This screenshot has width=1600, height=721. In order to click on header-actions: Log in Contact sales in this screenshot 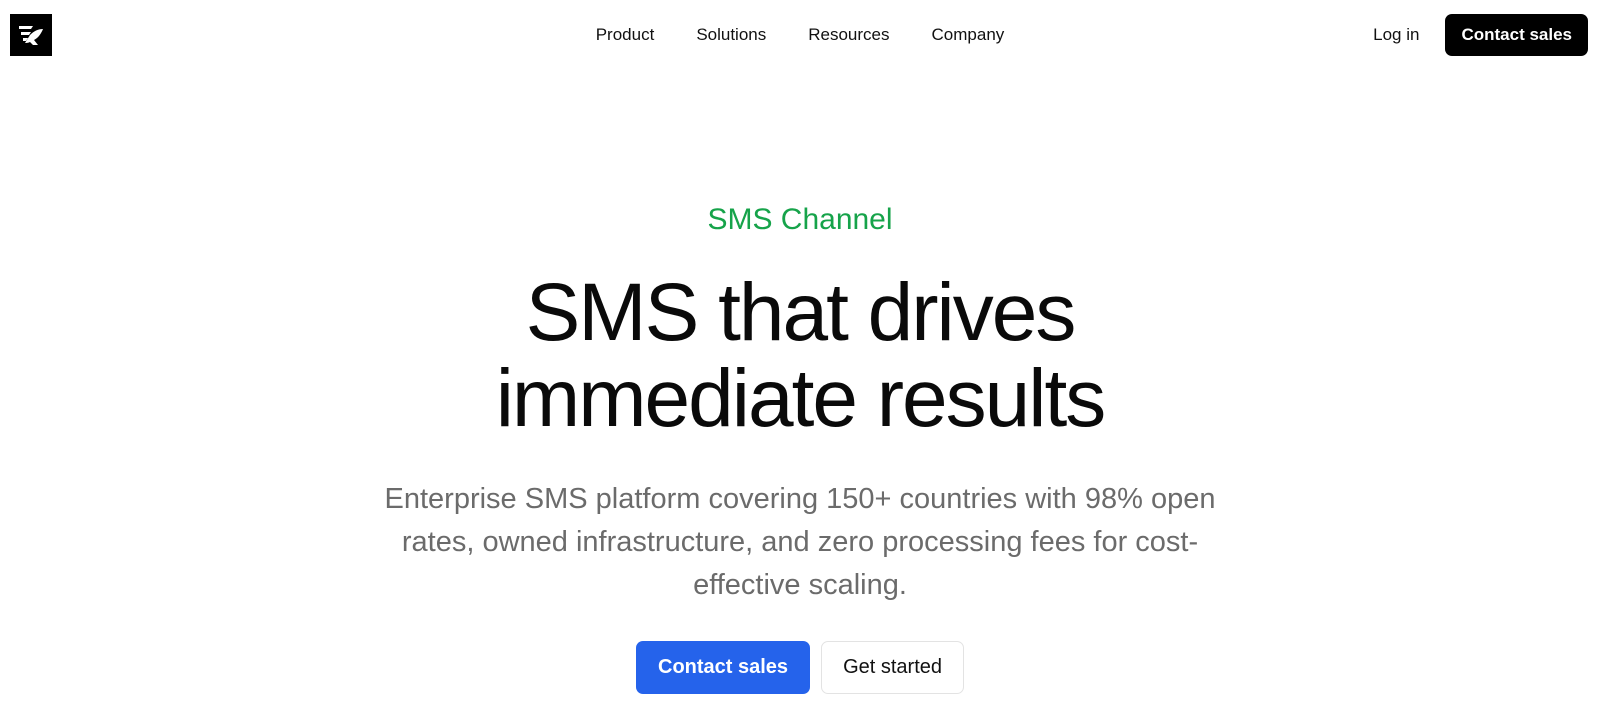, I will do `click(1480, 35)`.